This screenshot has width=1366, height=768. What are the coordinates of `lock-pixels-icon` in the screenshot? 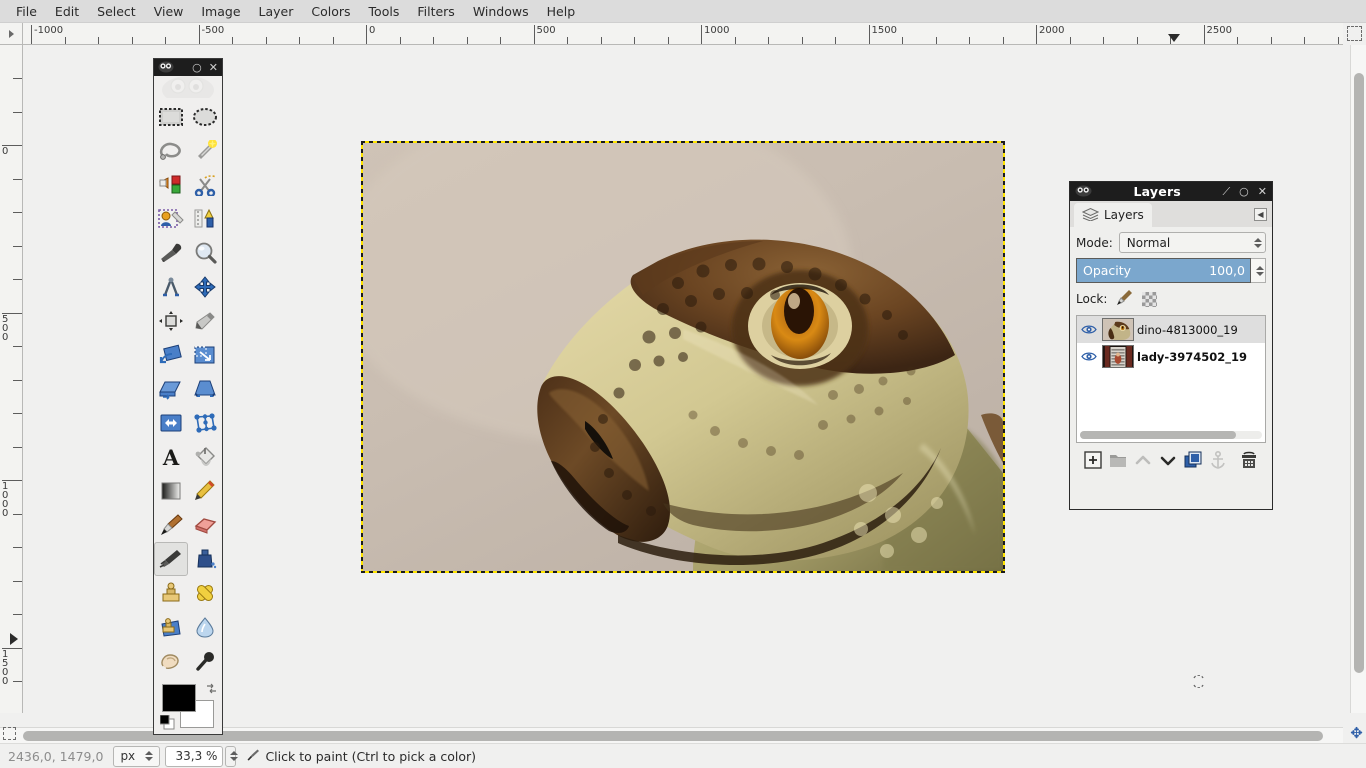 It's located at (1124, 299).